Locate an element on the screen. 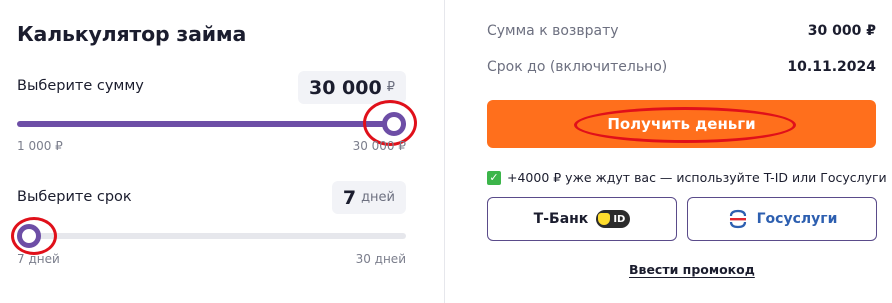  amount-max-label: 30 000 ₽ is located at coordinates (379, 146).